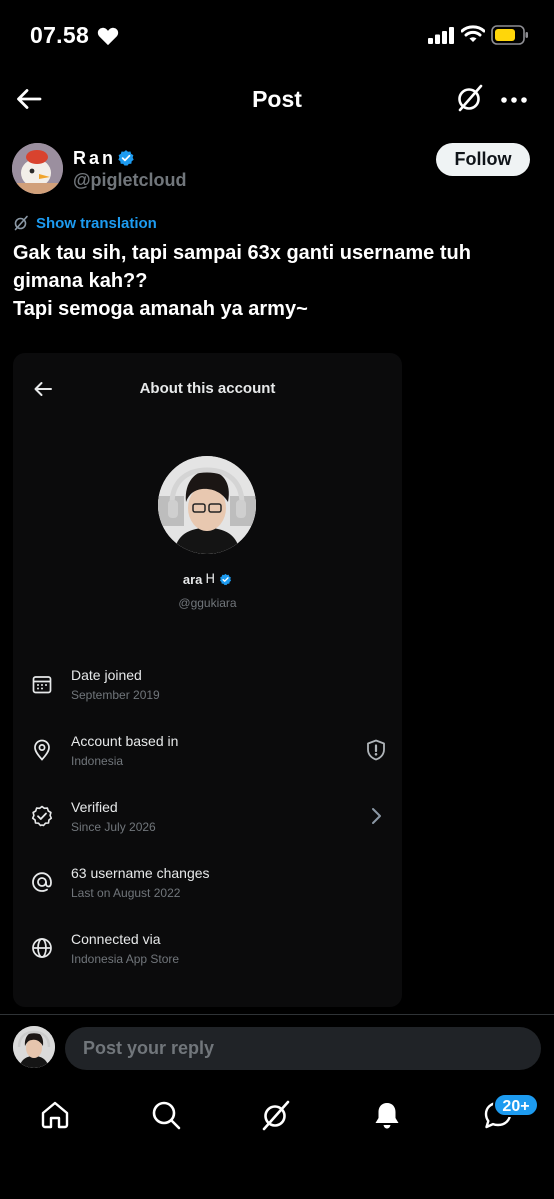 Image resolution: width=554 pixels, height=1199 pixels. What do you see at coordinates (115, 695) in the screenshot?
I see `info-row-subtitle: September 2019` at bounding box center [115, 695].